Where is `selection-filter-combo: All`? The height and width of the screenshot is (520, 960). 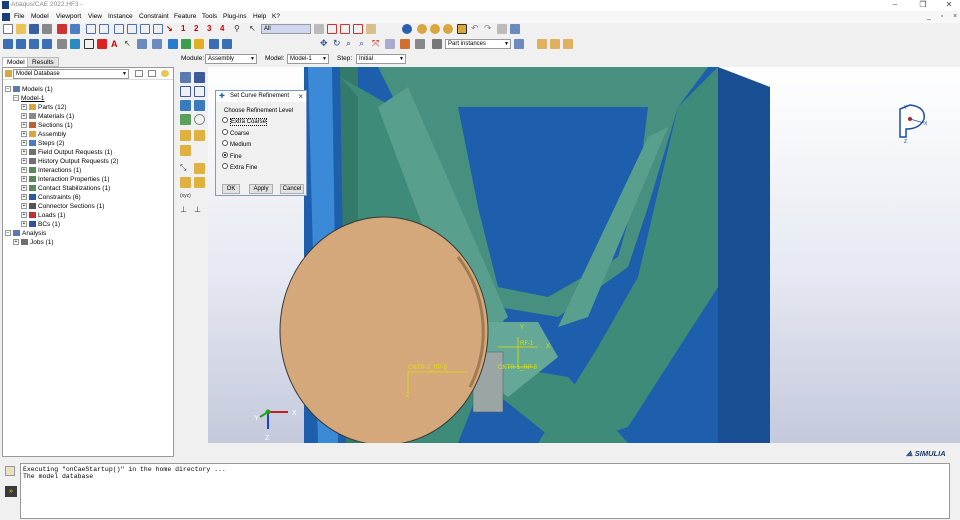
selection-filter-combo: All is located at coordinates (286, 29).